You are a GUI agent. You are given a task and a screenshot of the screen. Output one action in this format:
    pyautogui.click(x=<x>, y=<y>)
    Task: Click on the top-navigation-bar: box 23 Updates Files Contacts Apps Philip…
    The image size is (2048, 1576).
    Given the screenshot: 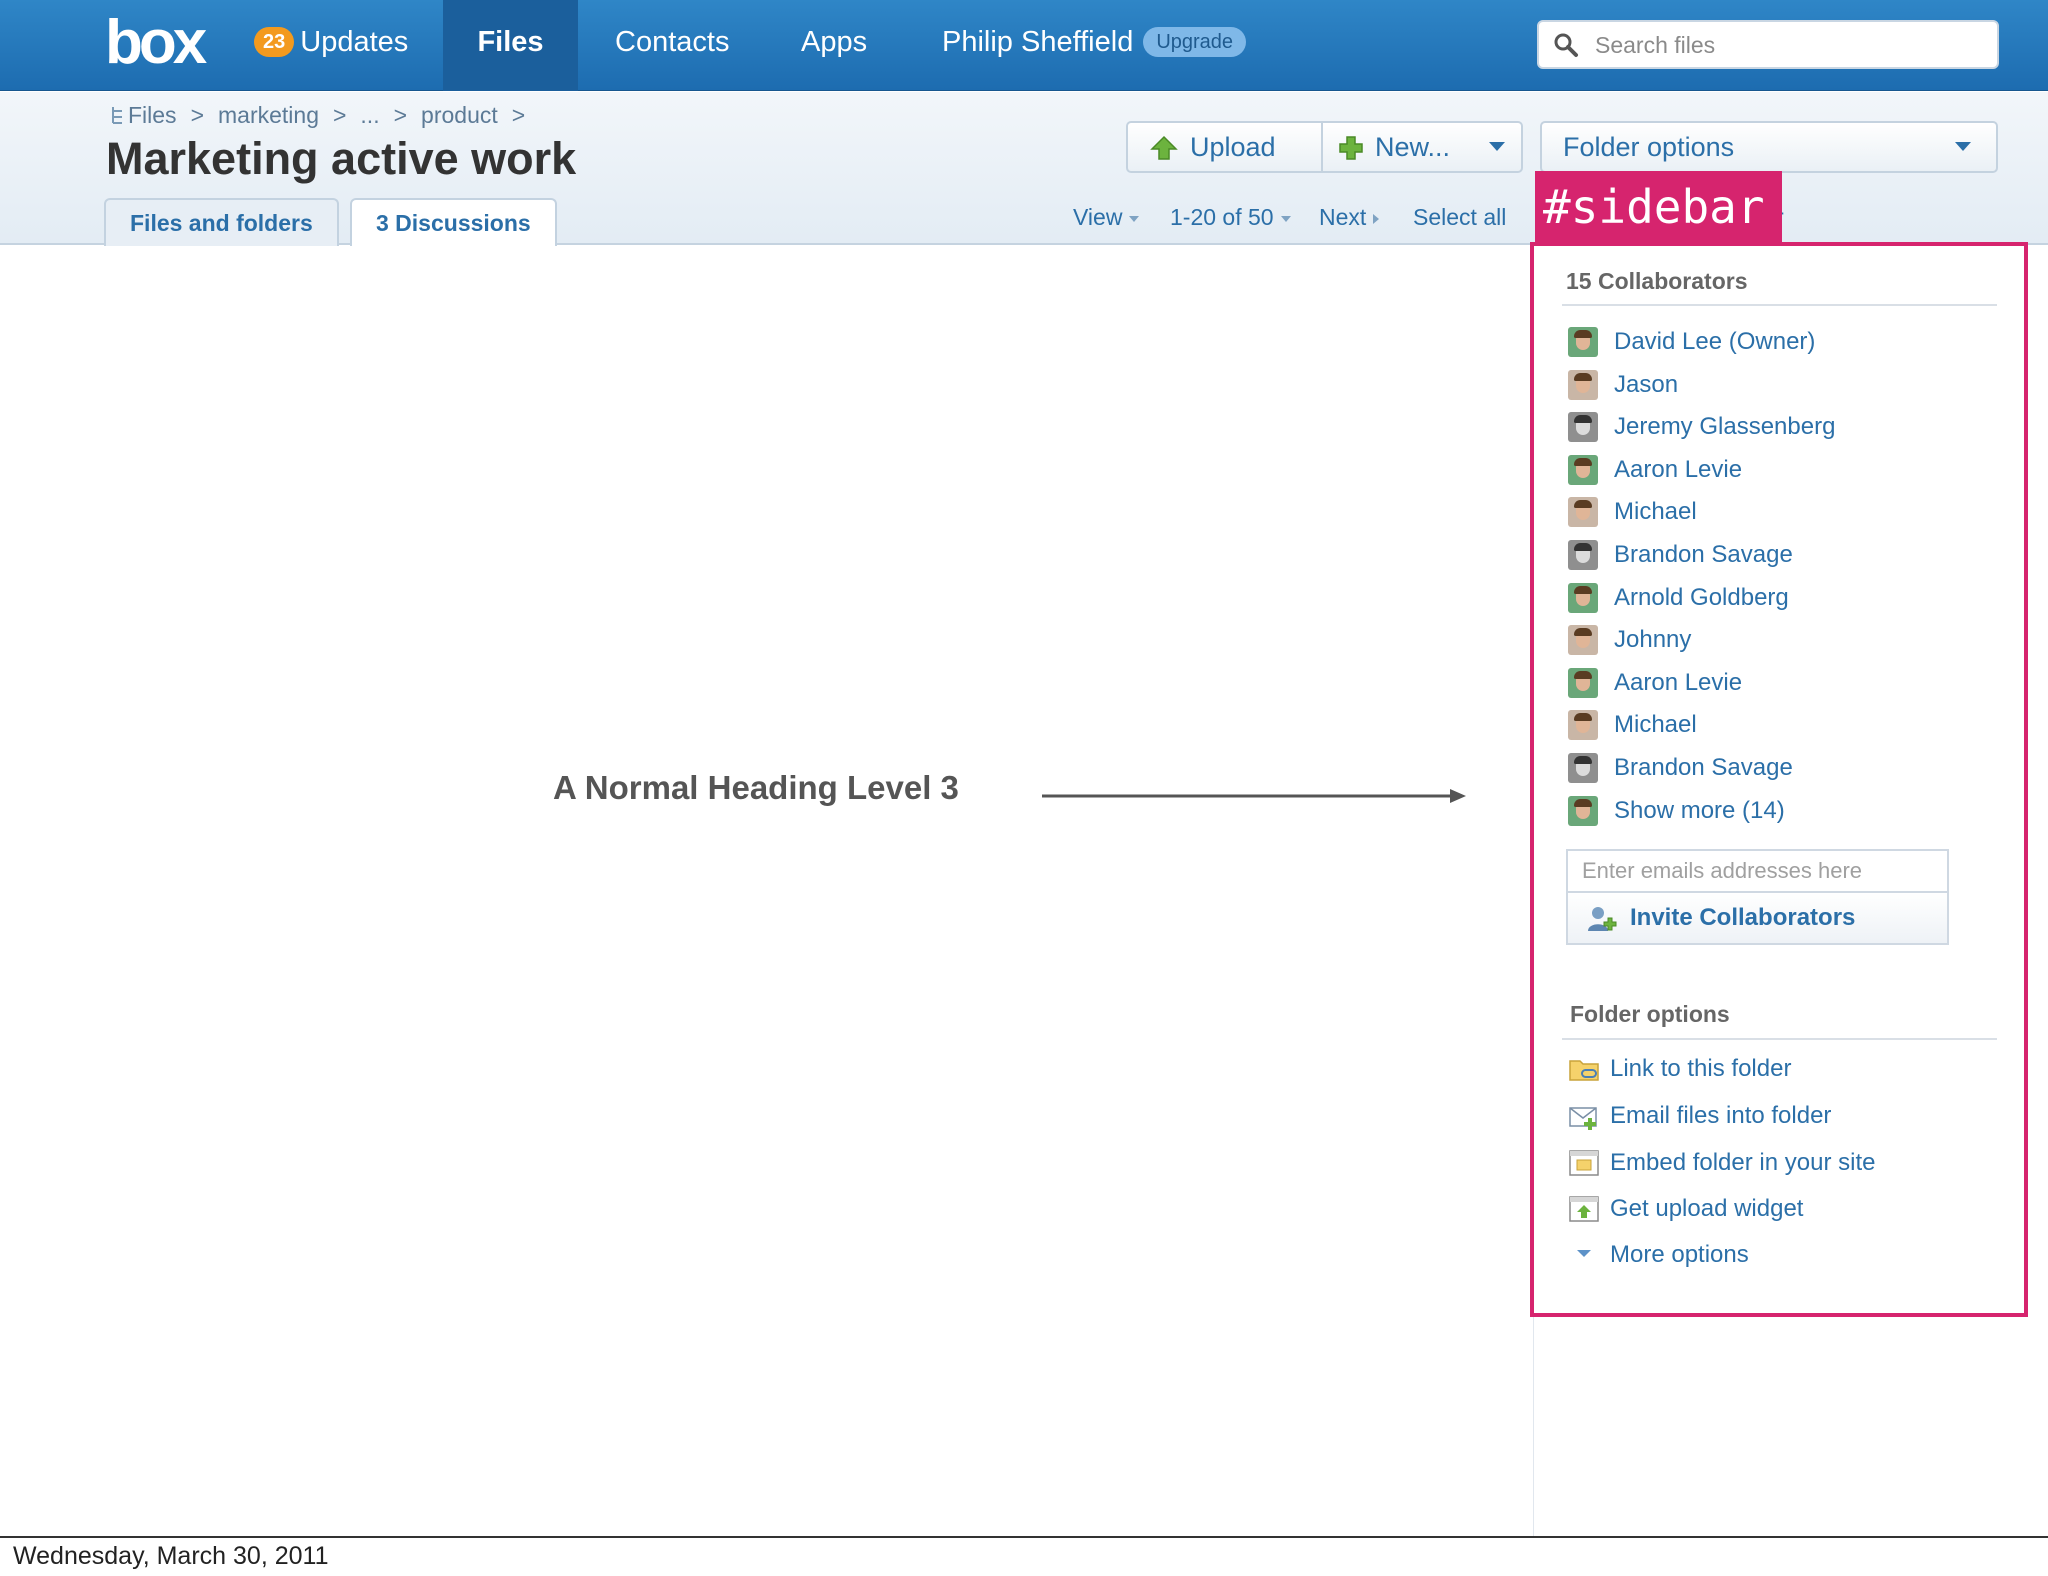 What is the action you would take?
    pyautogui.click(x=1024, y=45)
    